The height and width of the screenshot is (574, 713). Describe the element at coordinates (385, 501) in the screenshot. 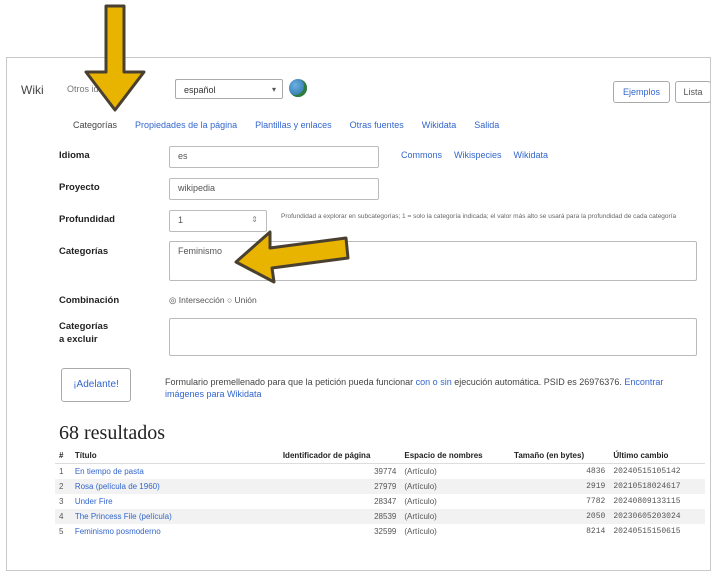

I see `row-page-id: 28347` at that location.